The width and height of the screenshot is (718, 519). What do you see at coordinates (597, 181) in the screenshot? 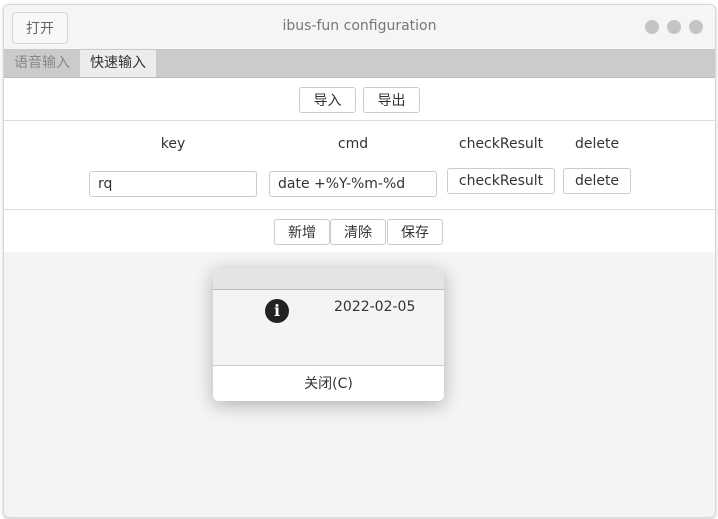
I see `delete-button: delete` at bounding box center [597, 181].